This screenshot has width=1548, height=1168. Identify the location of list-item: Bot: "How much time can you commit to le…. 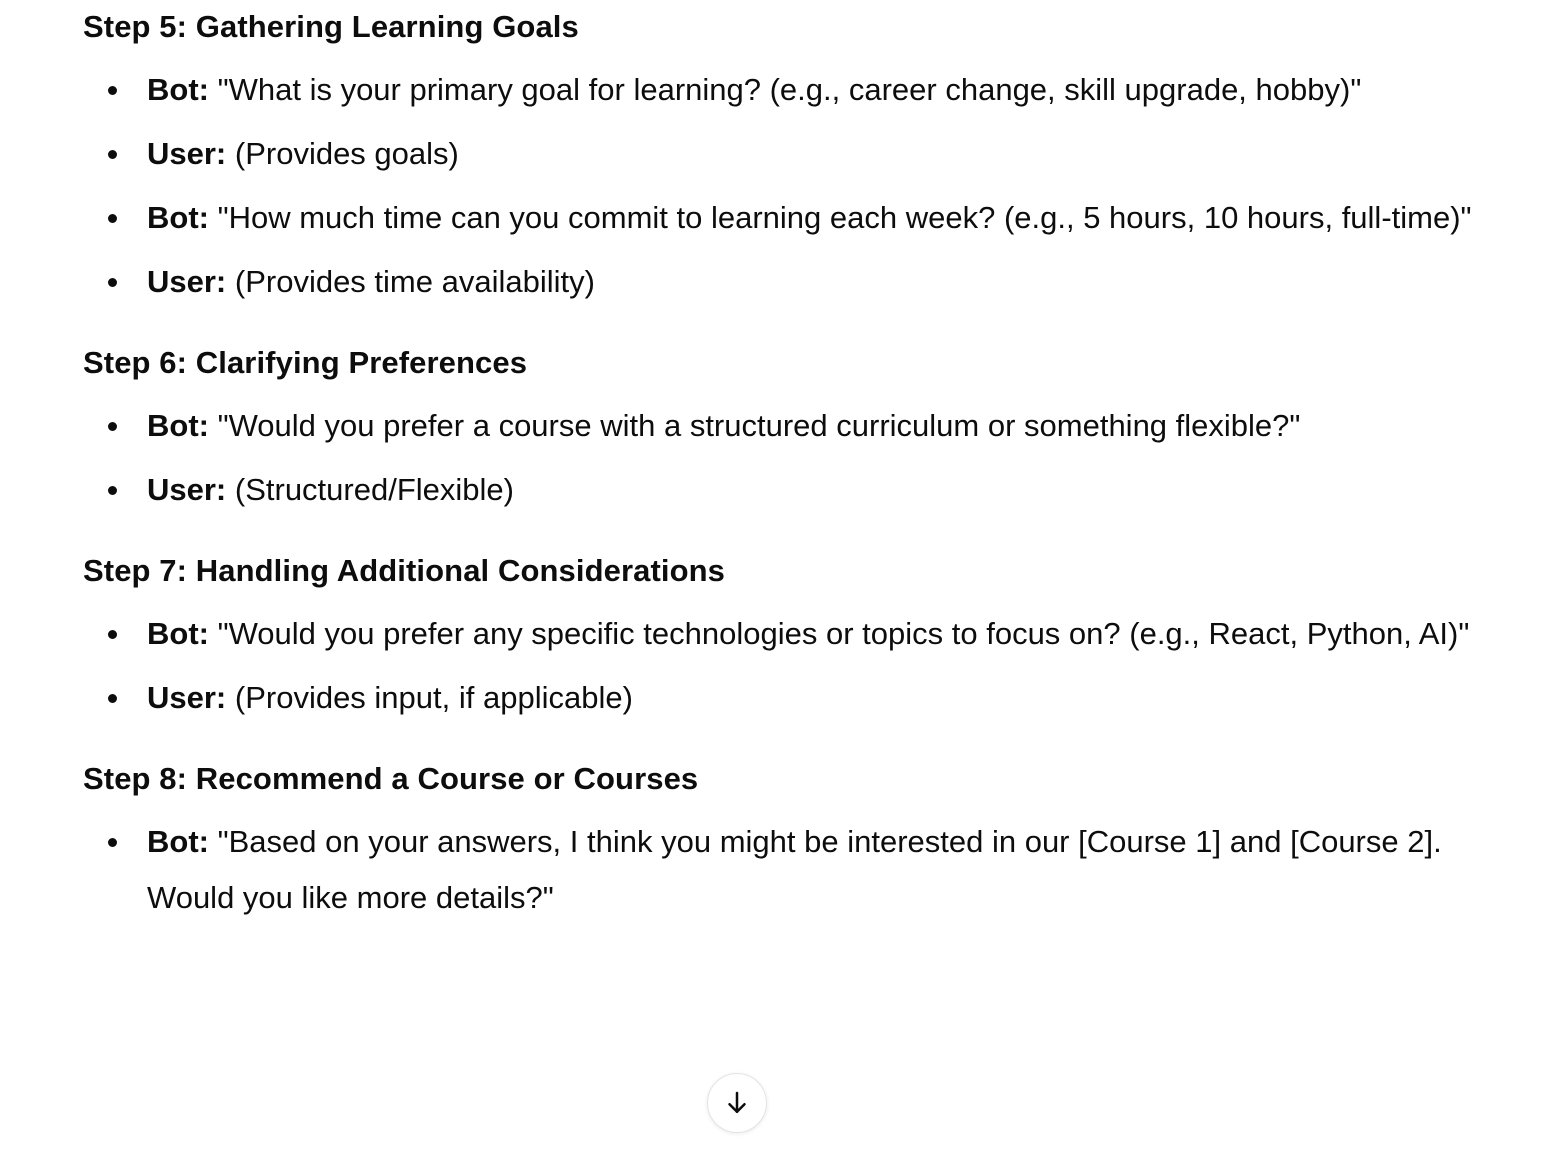
(803, 218).